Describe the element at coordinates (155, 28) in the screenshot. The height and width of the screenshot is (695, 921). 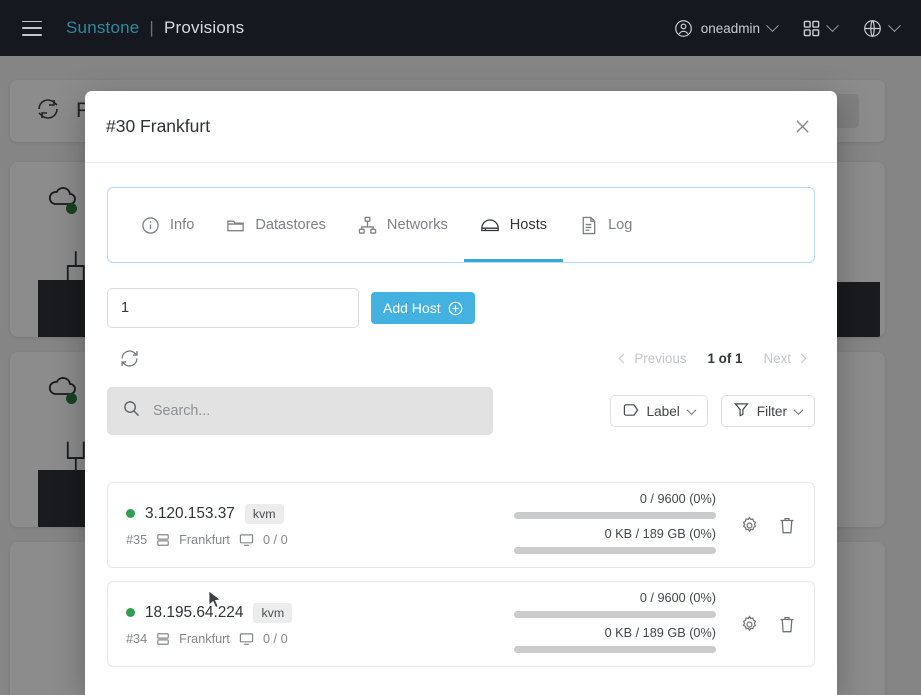
I see `brand: Sunstone | Provisions` at that location.